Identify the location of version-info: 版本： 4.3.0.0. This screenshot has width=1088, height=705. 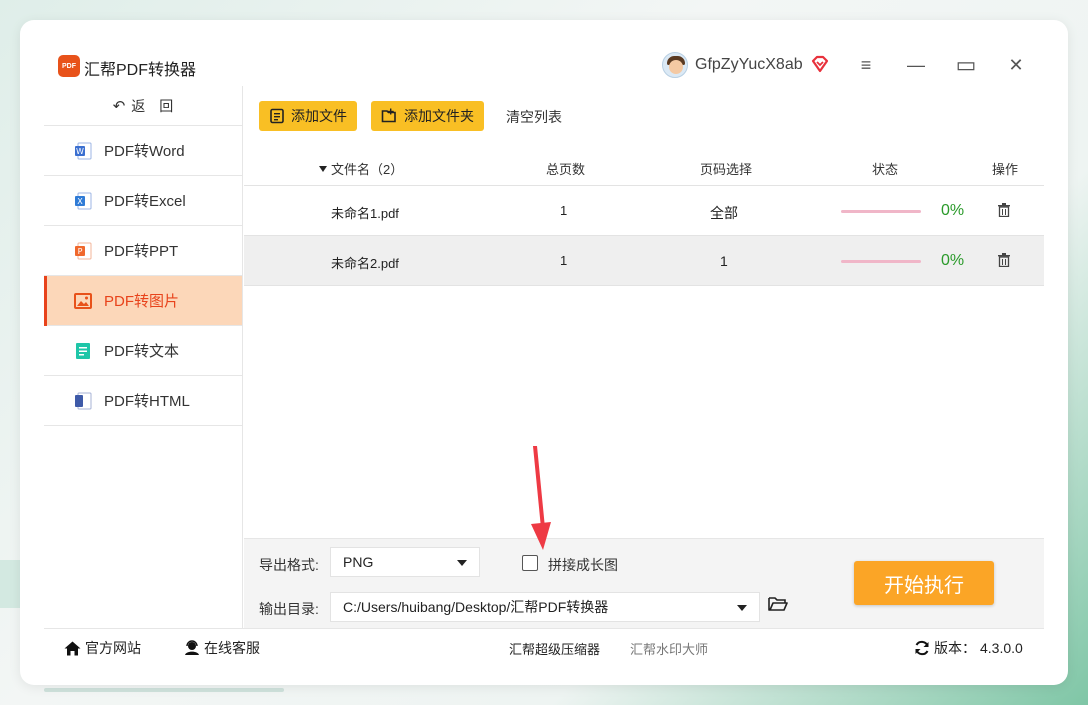
(968, 648).